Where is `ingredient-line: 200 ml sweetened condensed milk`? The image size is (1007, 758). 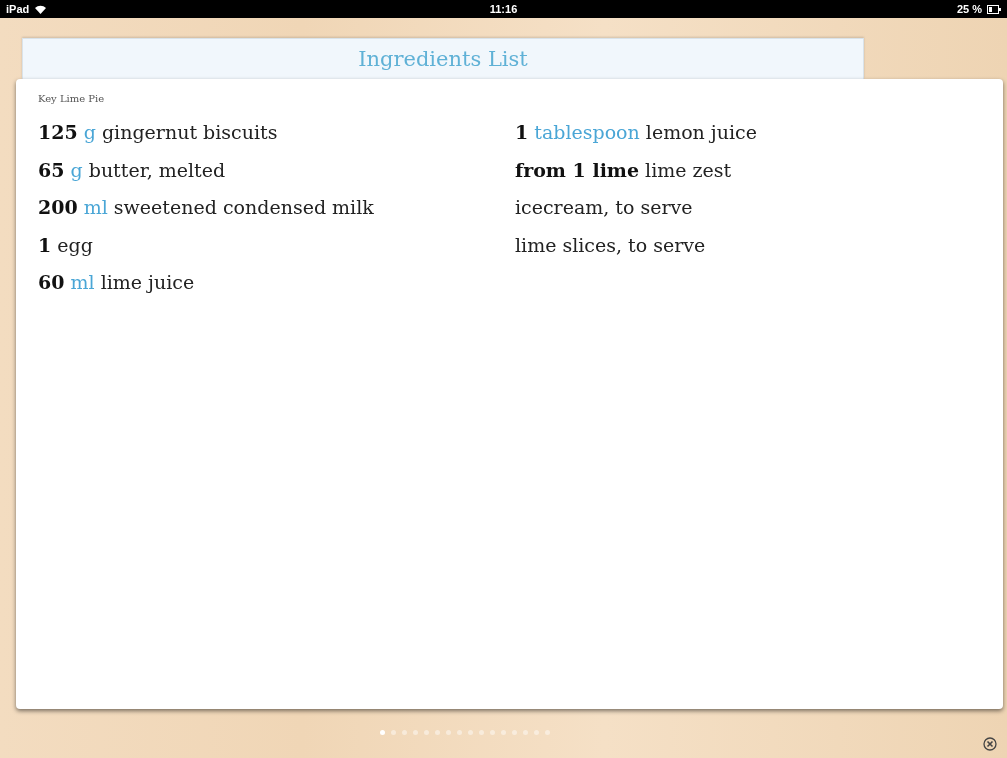 ingredient-line: 200 ml sweetened condensed milk is located at coordinates (206, 207).